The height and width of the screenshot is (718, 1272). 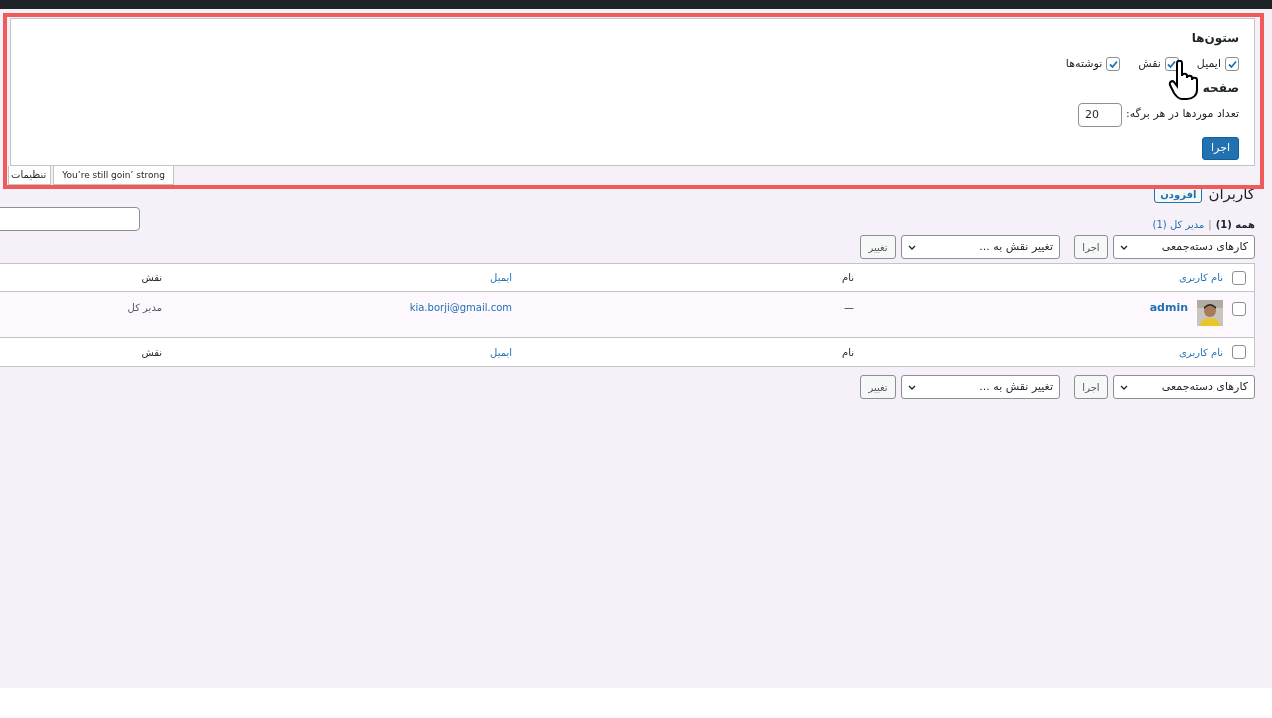 What do you see at coordinates (1217, 64) in the screenshot?
I see `column-toggle: ایمیل` at bounding box center [1217, 64].